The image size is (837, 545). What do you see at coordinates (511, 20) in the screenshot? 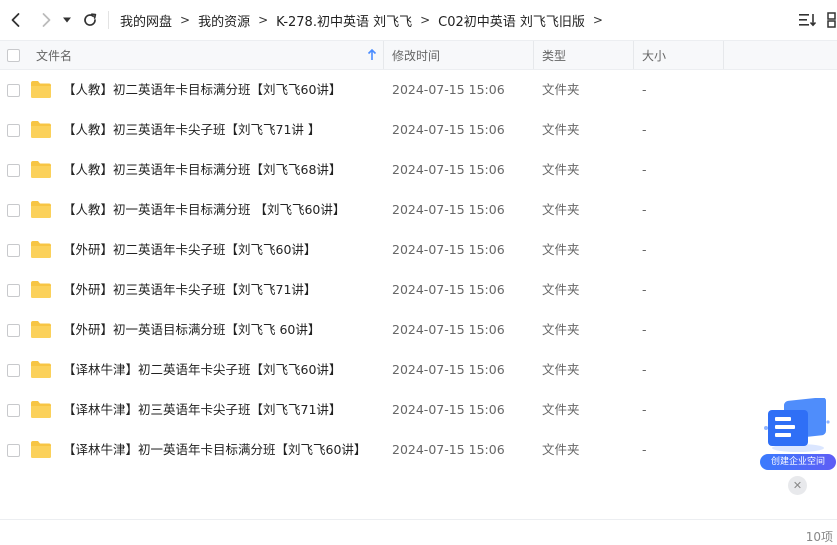
I see `breadcrumb-item-current: C02初中英语 刘飞飞旧版` at bounding box center [511, 20].